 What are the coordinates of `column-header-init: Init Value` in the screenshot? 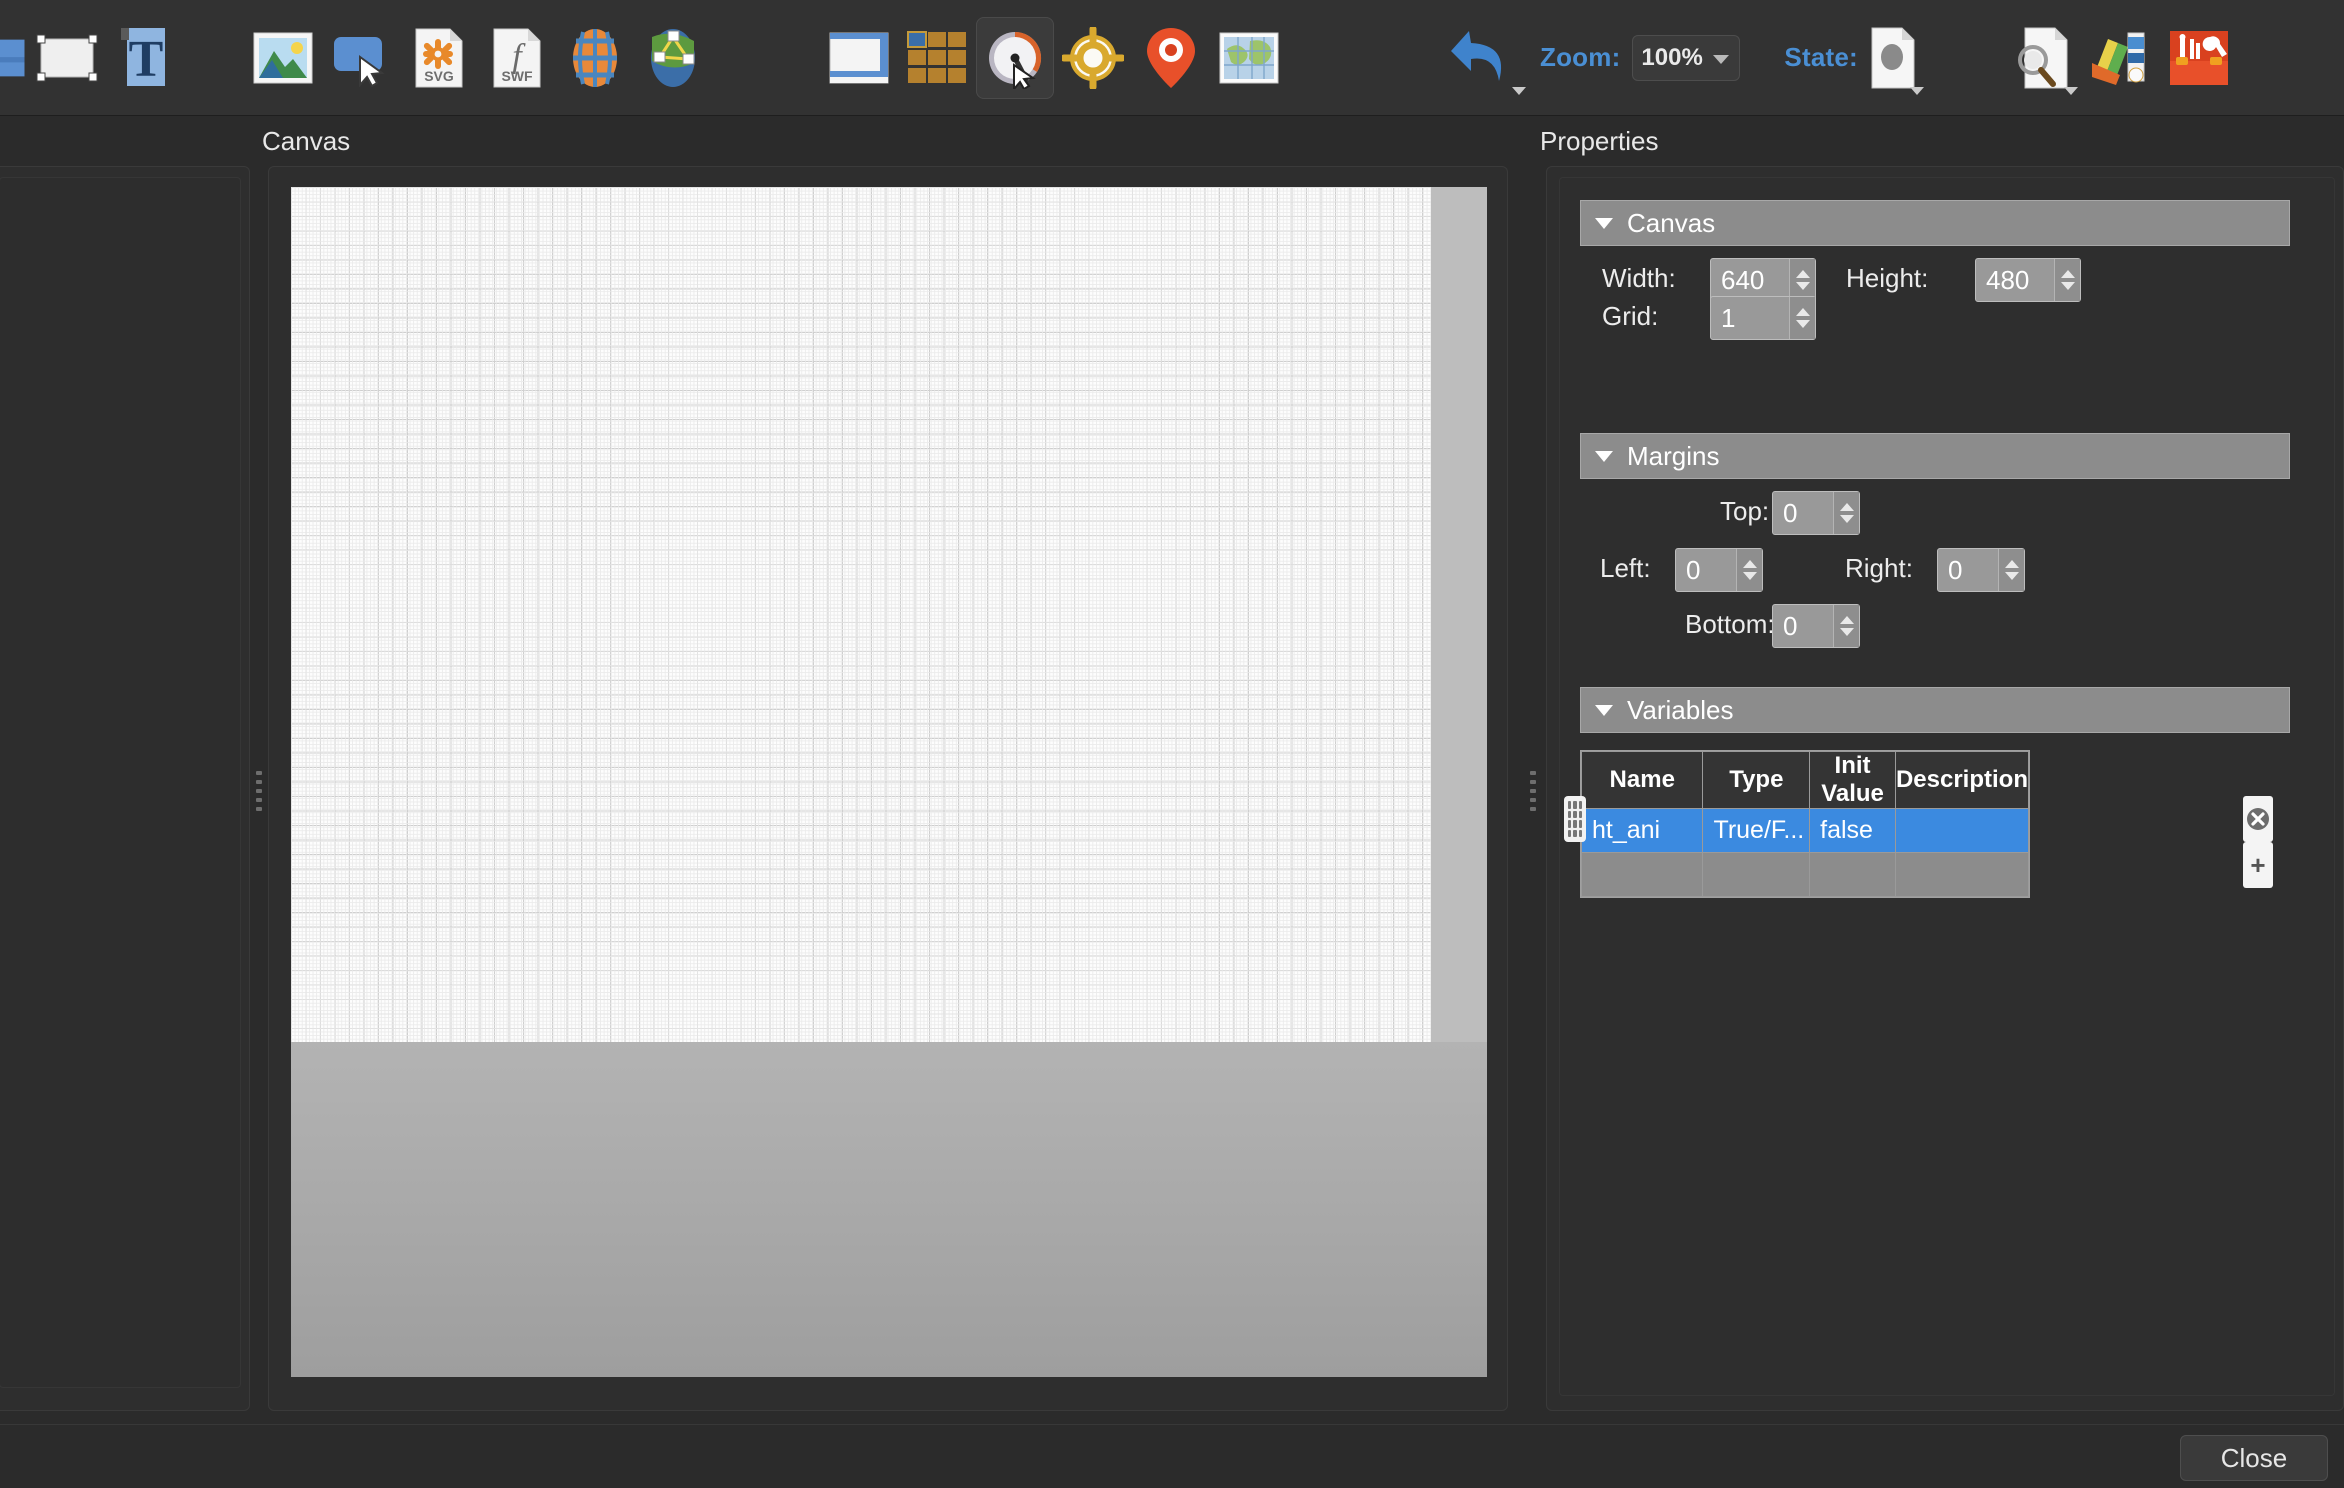 It's located at (1852, 780).